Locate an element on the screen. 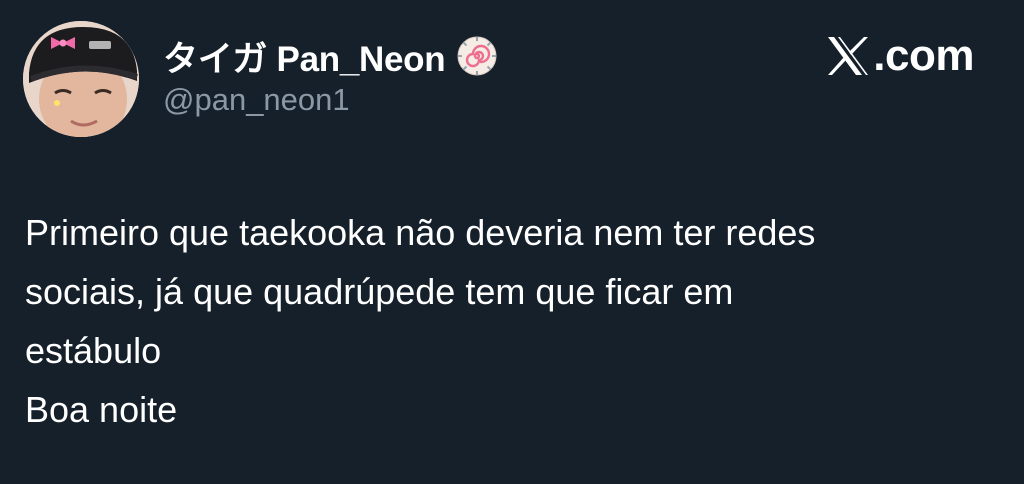 This screenshot has height=484, width=1024. author-handle: @pan_neon1 is located at coordinates (256, 100).